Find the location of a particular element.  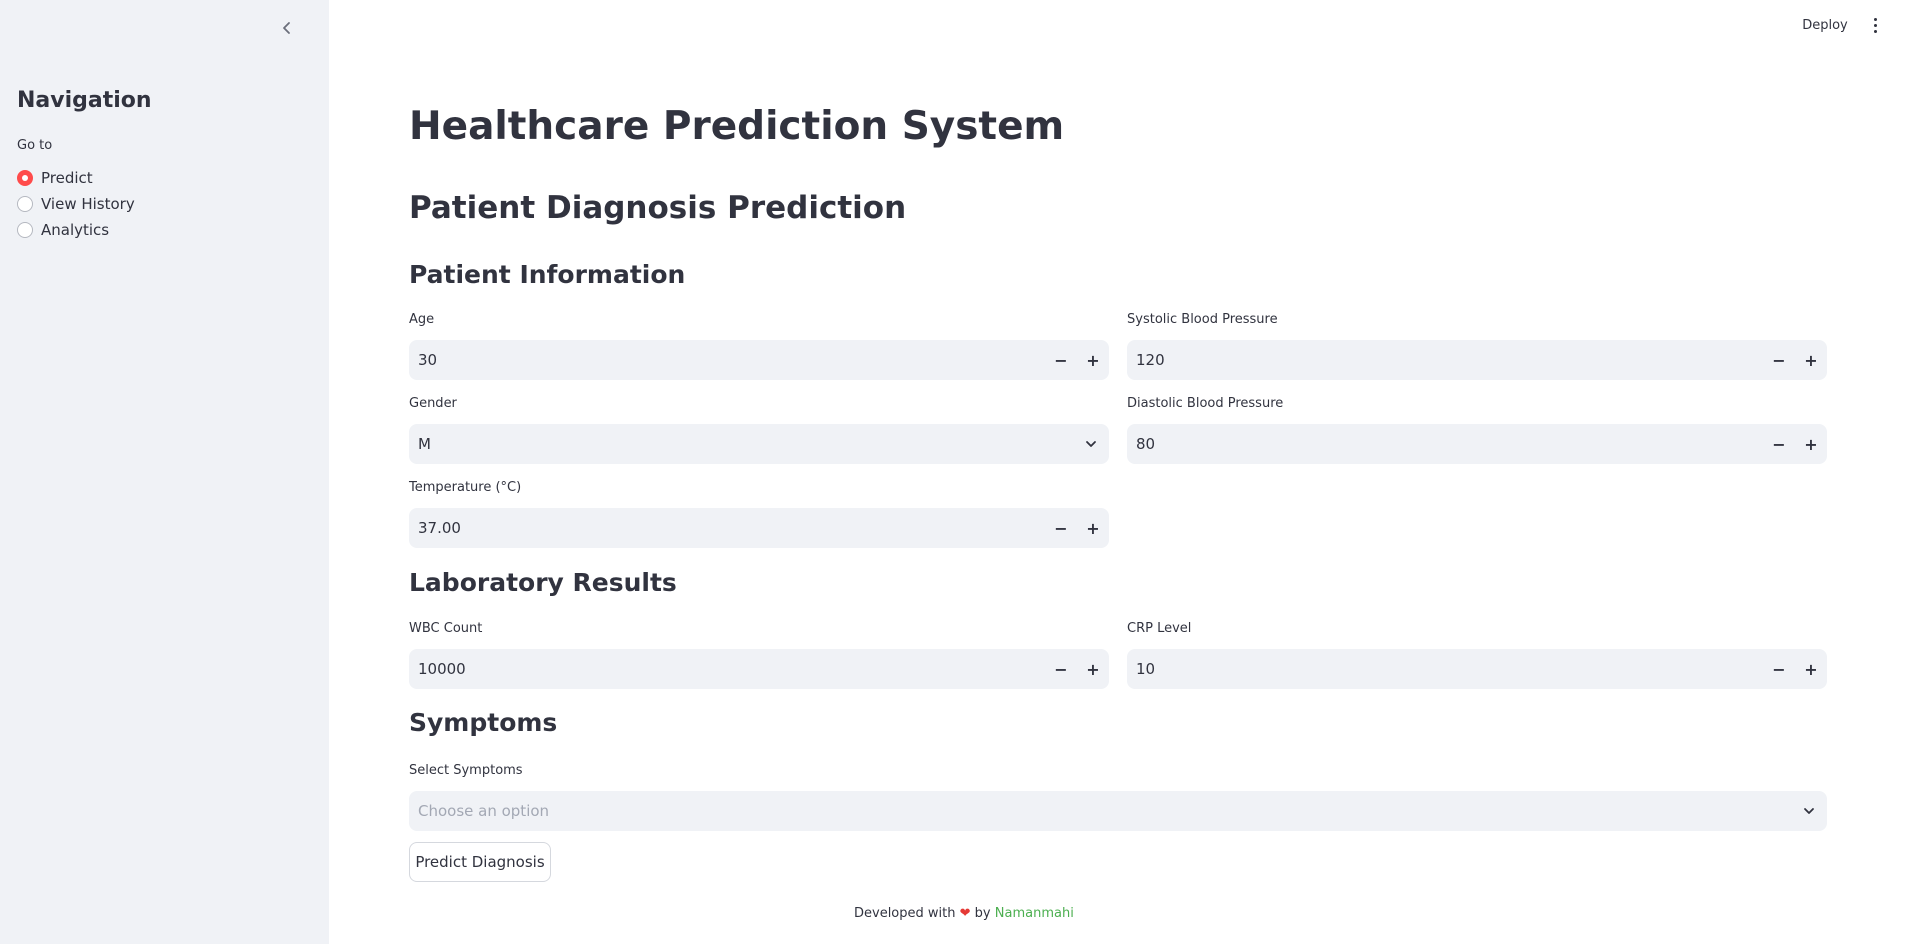

footer-prefix: Developed with is located at coordinates (905, 913).